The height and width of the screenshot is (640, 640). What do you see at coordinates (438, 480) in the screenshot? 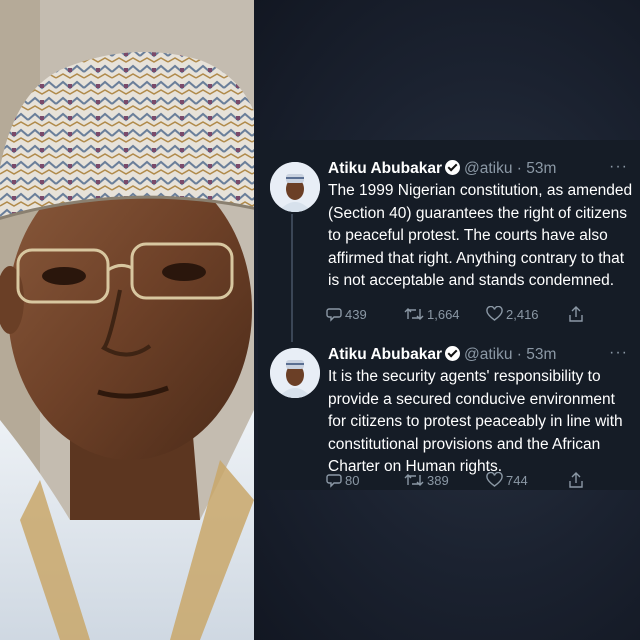
I see `retweet-count: 389` at bounding box center [438, 480].